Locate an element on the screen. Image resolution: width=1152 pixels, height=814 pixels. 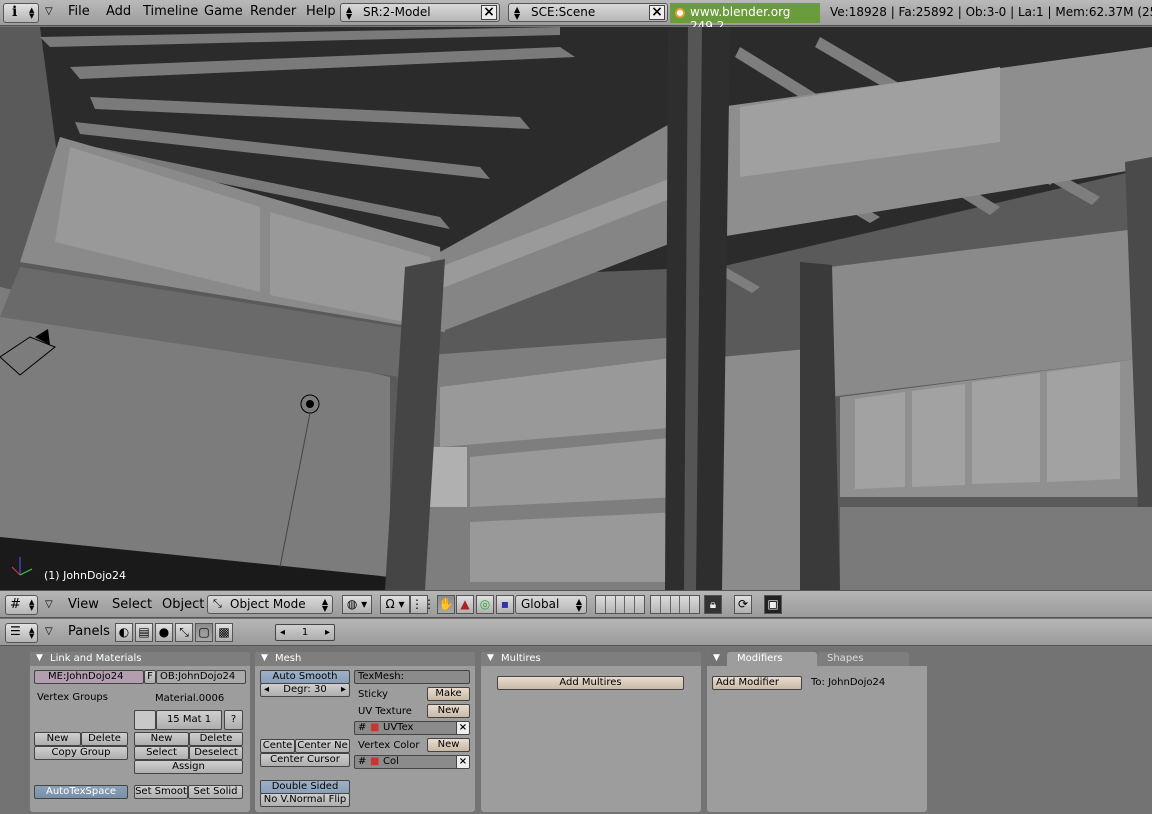
pivot-icon: Ω ▾ is located at coordinates (395, 604).